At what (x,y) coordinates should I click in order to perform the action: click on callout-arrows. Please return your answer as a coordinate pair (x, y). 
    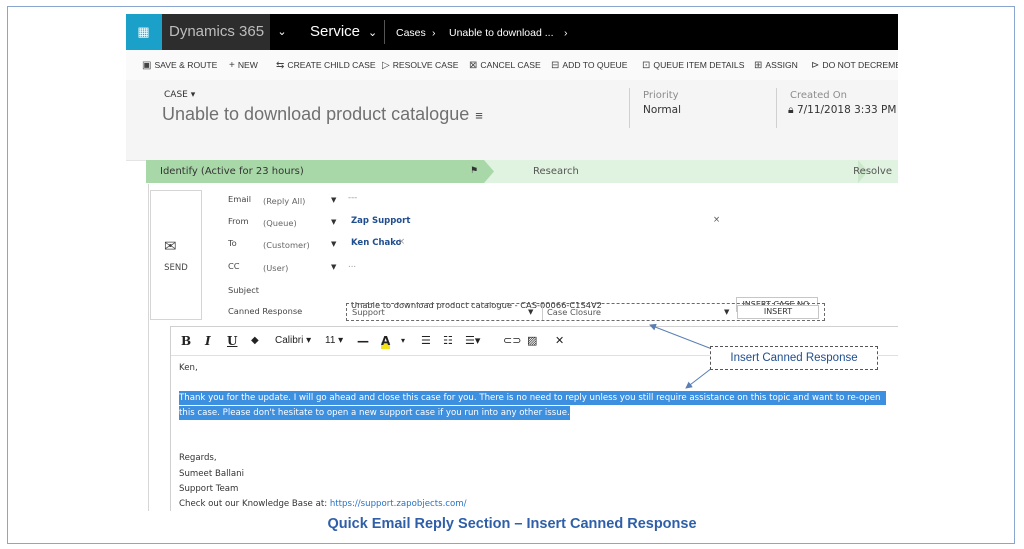
    Looking at the image, I should click on (681, 356).